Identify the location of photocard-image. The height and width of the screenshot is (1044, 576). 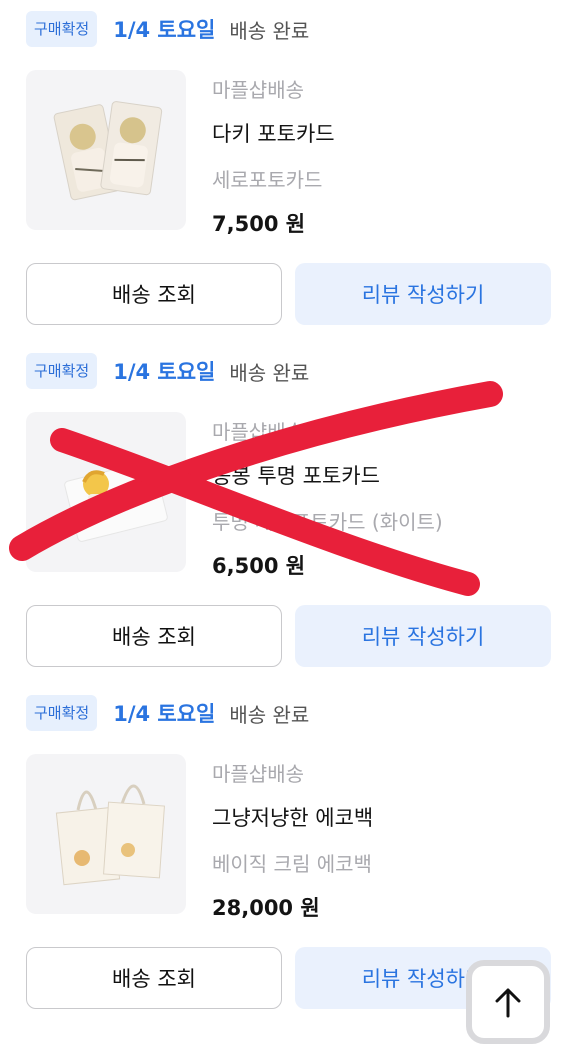
(108, 151).